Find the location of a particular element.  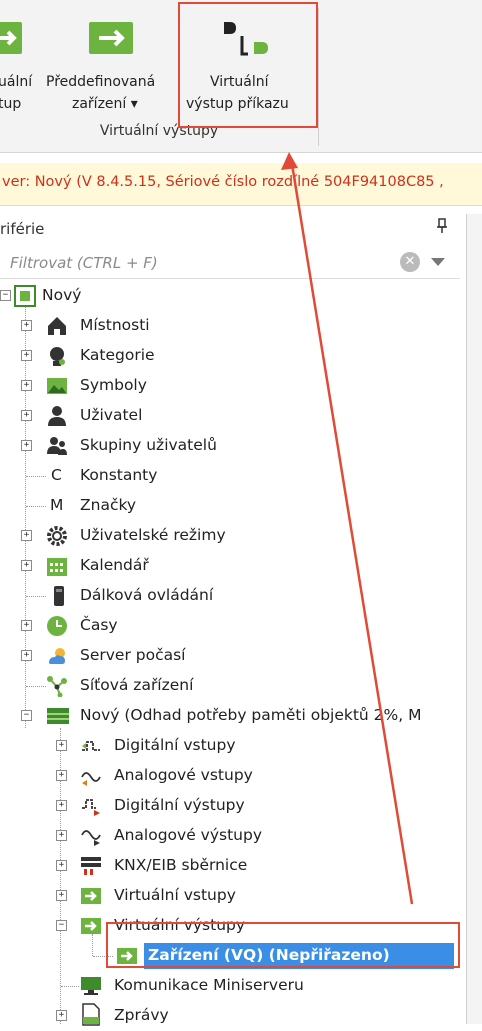

ribbon-button-label: uální is located at coordinates (16, 82).